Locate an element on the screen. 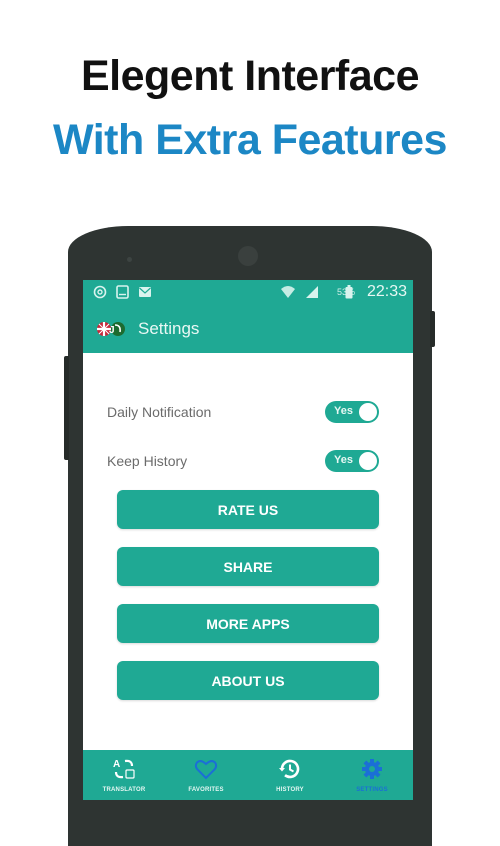  nav-label: SETTINGS is located at coordinates (372, 790).